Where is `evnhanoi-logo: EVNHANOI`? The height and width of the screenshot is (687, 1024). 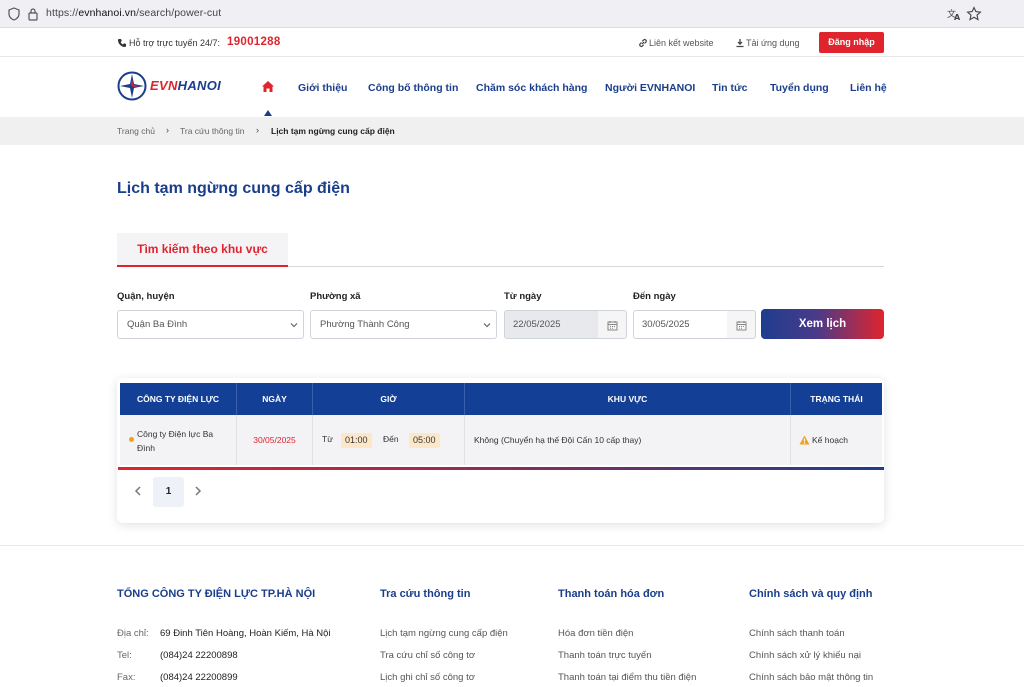
evnhanoi-logo: EVNHANOI is located at coordinates (174, 86).